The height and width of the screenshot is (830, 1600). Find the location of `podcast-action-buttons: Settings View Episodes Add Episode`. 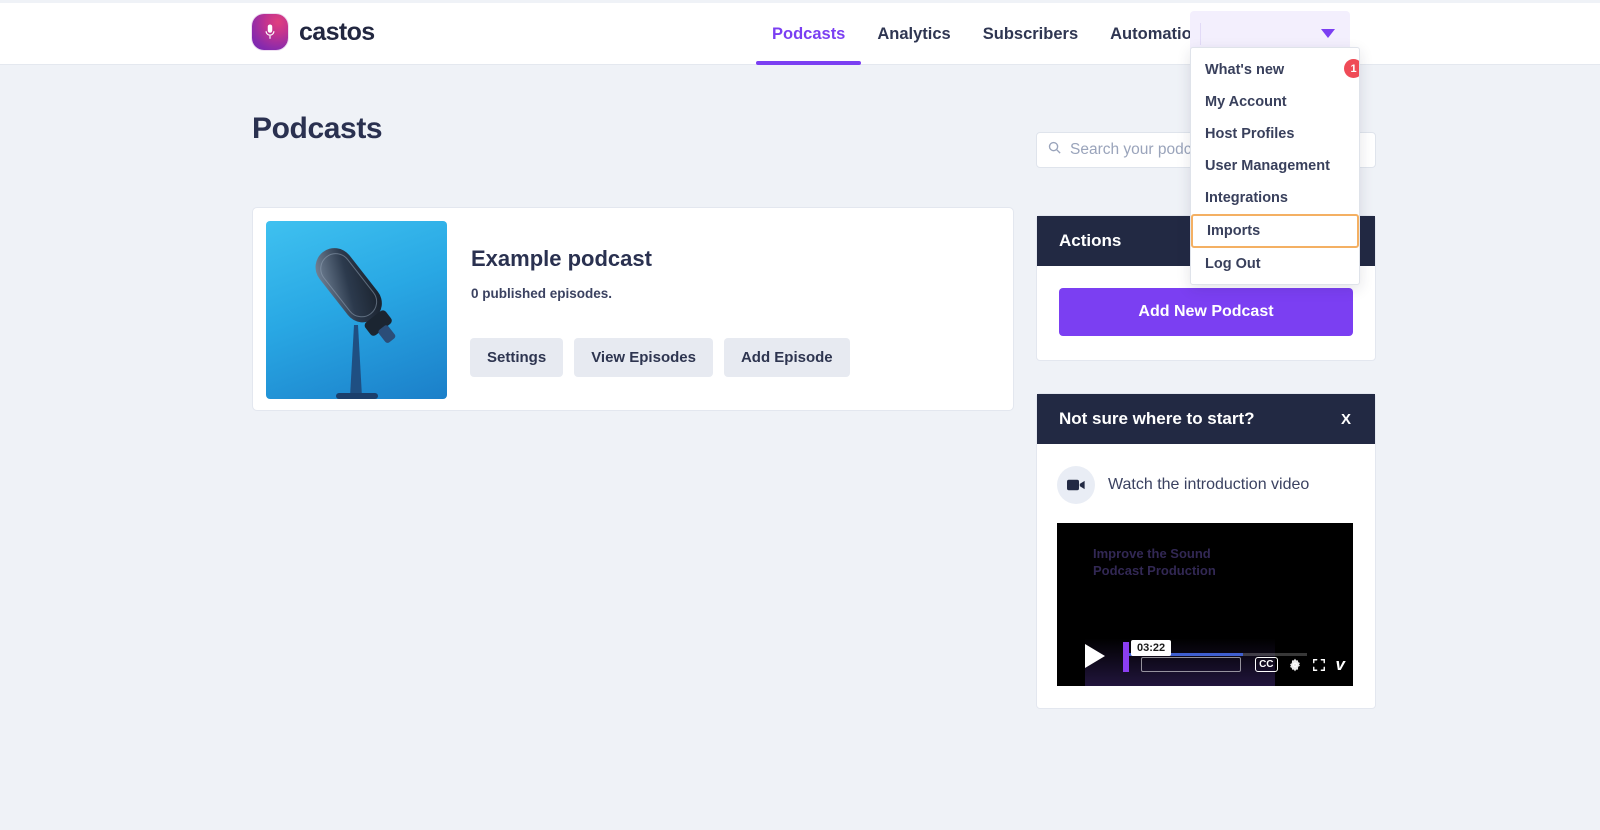

podcast-action-buttons: Settings View Episodes Add Episode is located at coordinates (660, 357).